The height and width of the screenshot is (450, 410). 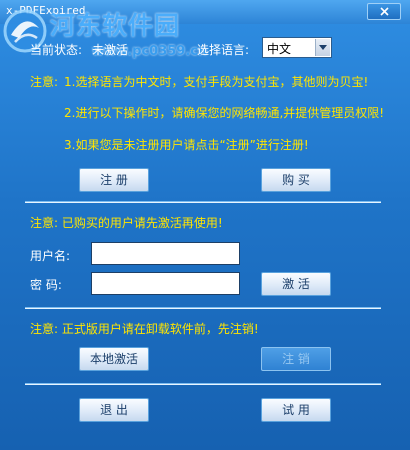 I want to click on dropdown-arrow, so click(x=322, y=47).